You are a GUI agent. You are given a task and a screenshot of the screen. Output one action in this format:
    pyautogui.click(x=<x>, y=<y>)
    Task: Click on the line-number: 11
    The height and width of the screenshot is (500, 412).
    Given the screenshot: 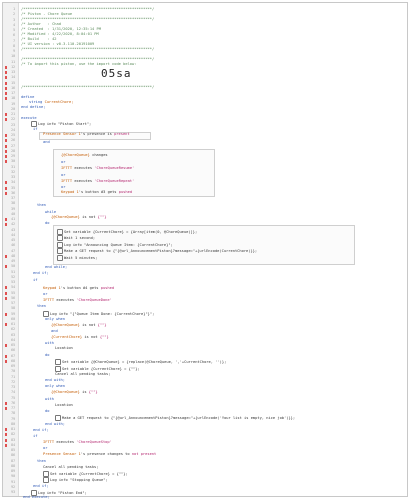 What is the action you would take?
    pyautogui.click(x=13, y=61)
    